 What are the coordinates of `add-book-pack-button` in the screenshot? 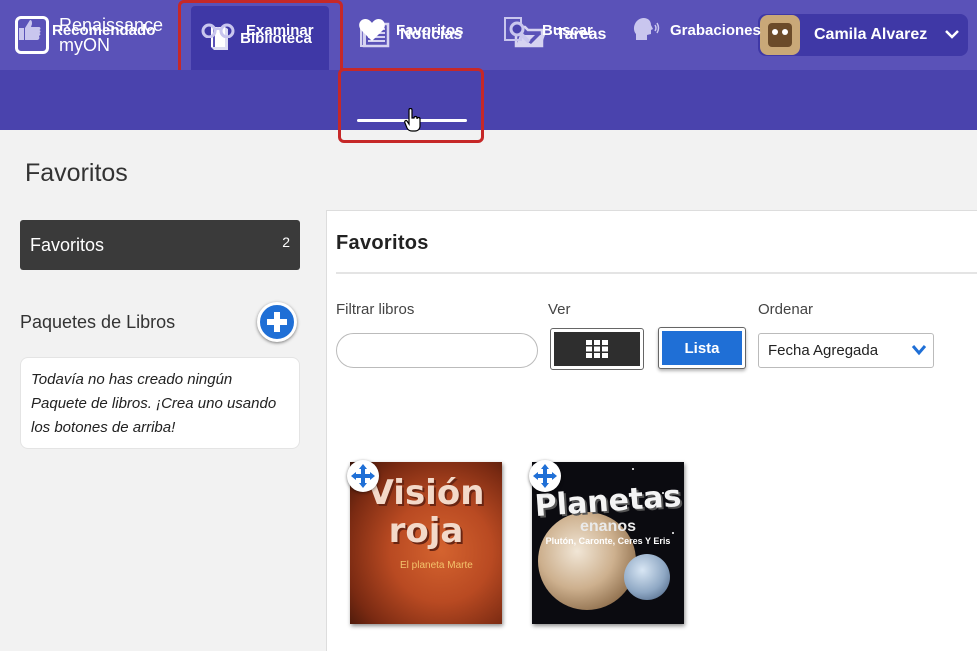 It's located at (277, 322).